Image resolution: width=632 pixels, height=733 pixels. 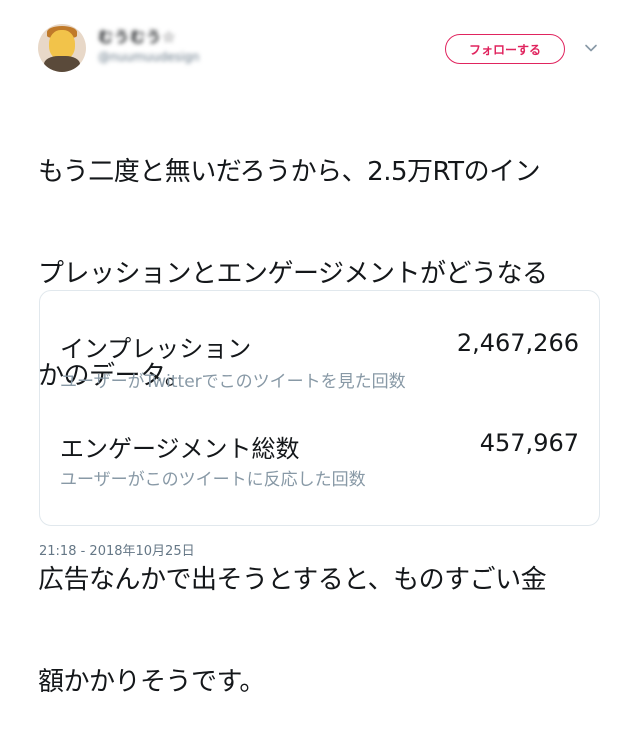 I want to click on tweet-line: もう二度と無いだろうから、2.5万RTのイン, so click(x=289, y=172).